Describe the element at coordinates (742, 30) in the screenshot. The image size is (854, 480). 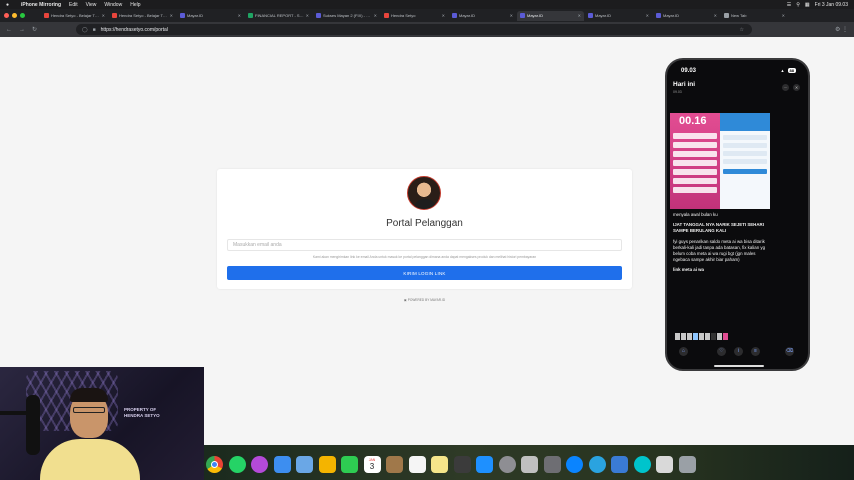
I see `bookmark-star-icon: ☆` at that location.